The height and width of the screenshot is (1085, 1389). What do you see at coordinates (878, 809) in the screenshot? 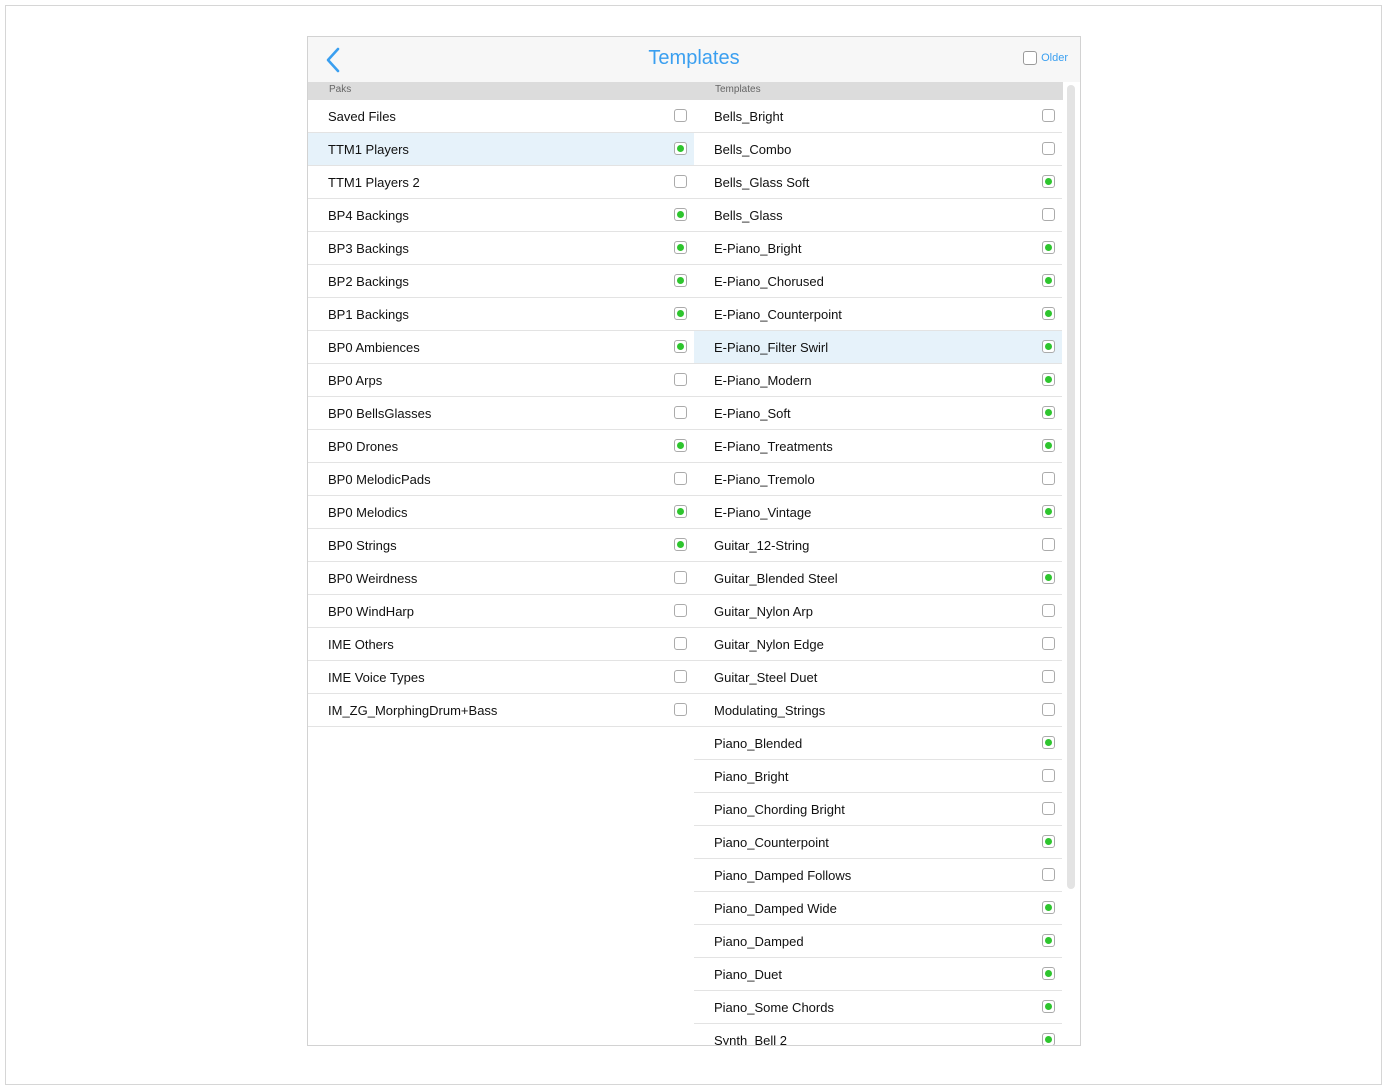
I see `template-row: Piano_Chording Bright` at bounding box center [878, 809].